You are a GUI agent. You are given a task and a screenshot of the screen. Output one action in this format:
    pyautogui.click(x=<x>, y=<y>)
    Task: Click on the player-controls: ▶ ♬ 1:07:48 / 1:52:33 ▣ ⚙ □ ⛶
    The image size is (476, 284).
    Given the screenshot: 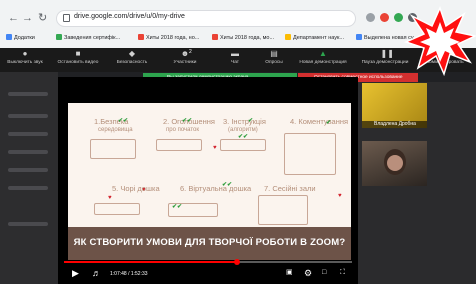 What is the action you would take?
    pyautogui.click(x=208, y=271)
    